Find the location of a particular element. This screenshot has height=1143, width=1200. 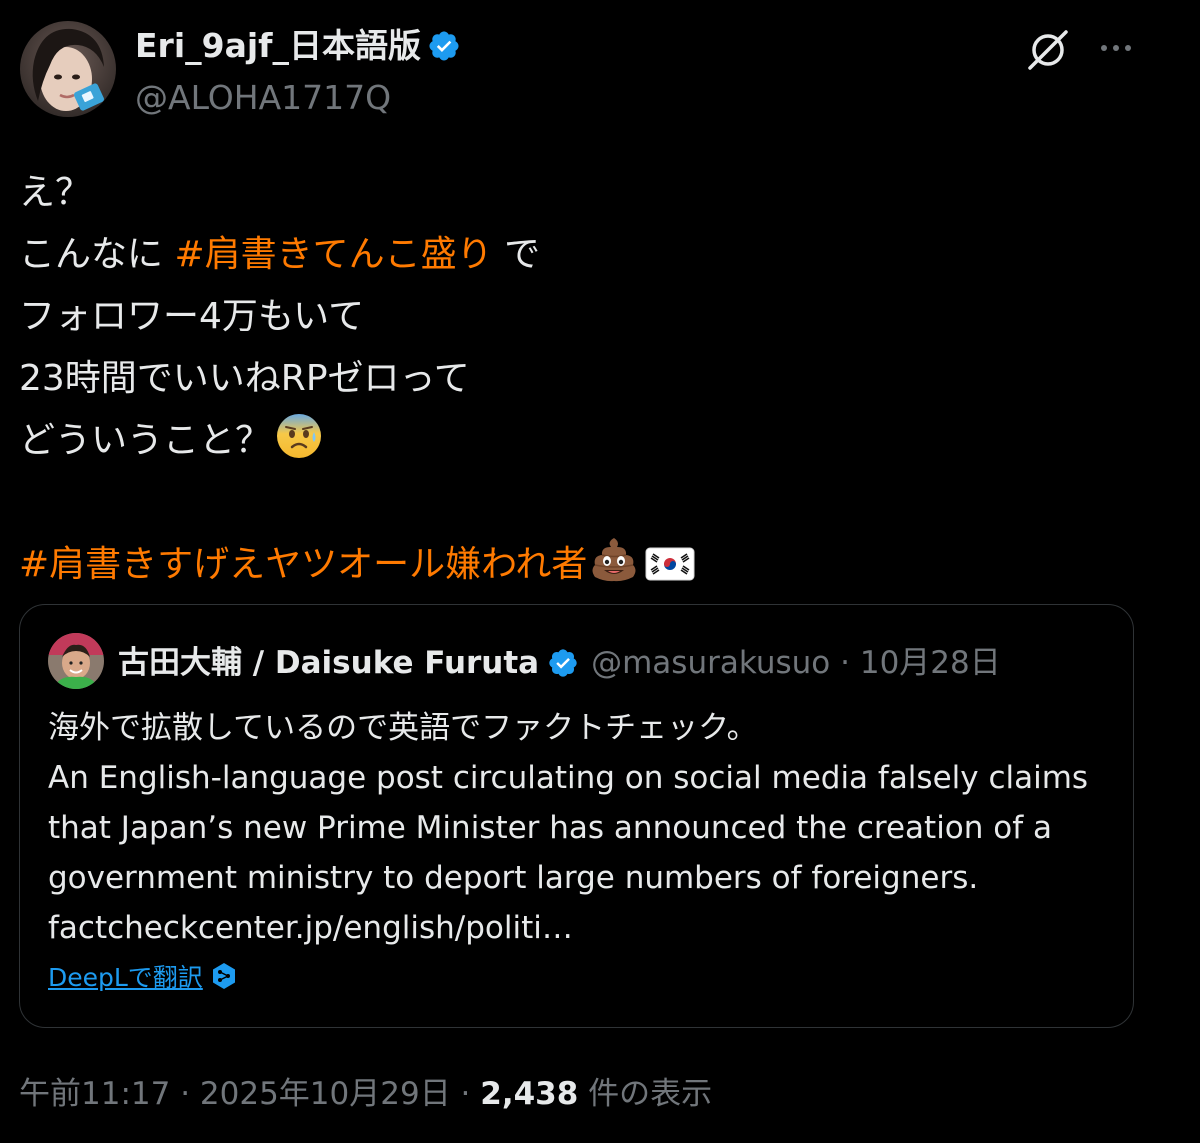

tweet-date: 2025年10月29日 is located at coordinates (325, 1094).